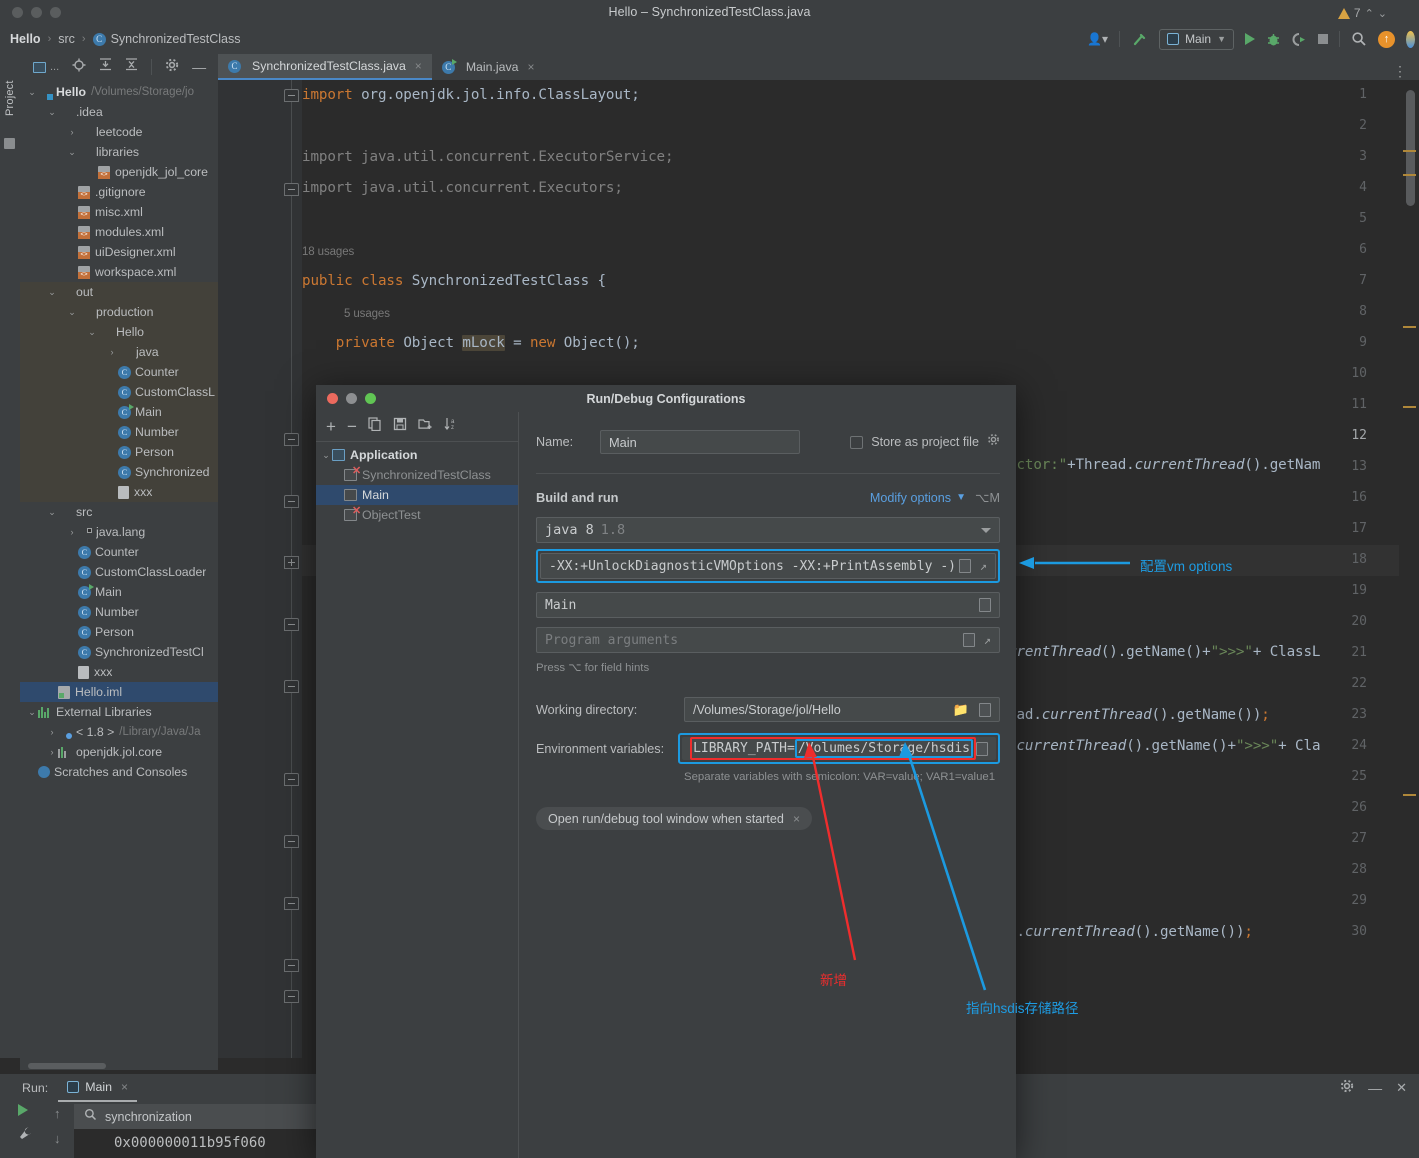 This screenshot has height=1158, width=1419. What do you see at coordinates (839, 748) in the screenshot?
I see `environment-variables-input: LIBRARY_PATH= /Volumes/Storage/hsdis` at bounding box center [839, 748].